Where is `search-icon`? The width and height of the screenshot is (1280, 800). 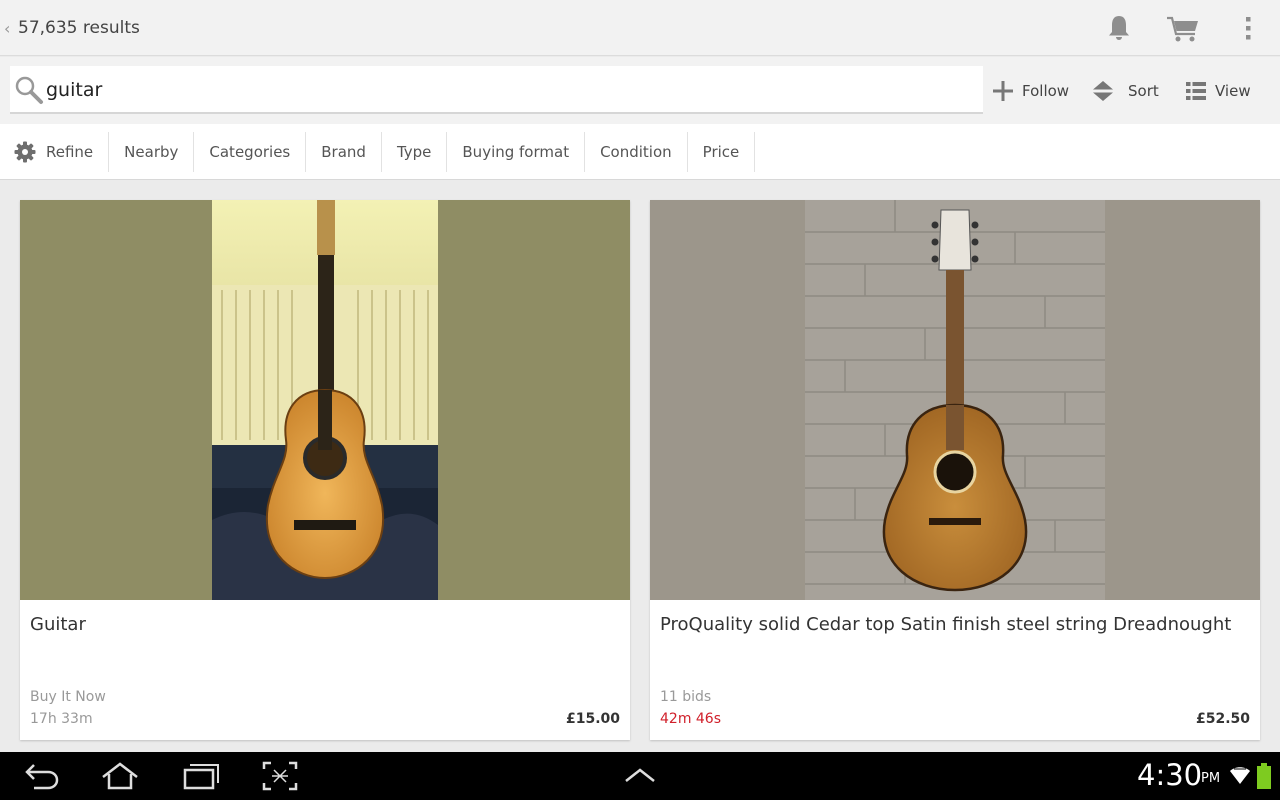
search-icon is located at coordinates (29, 90).